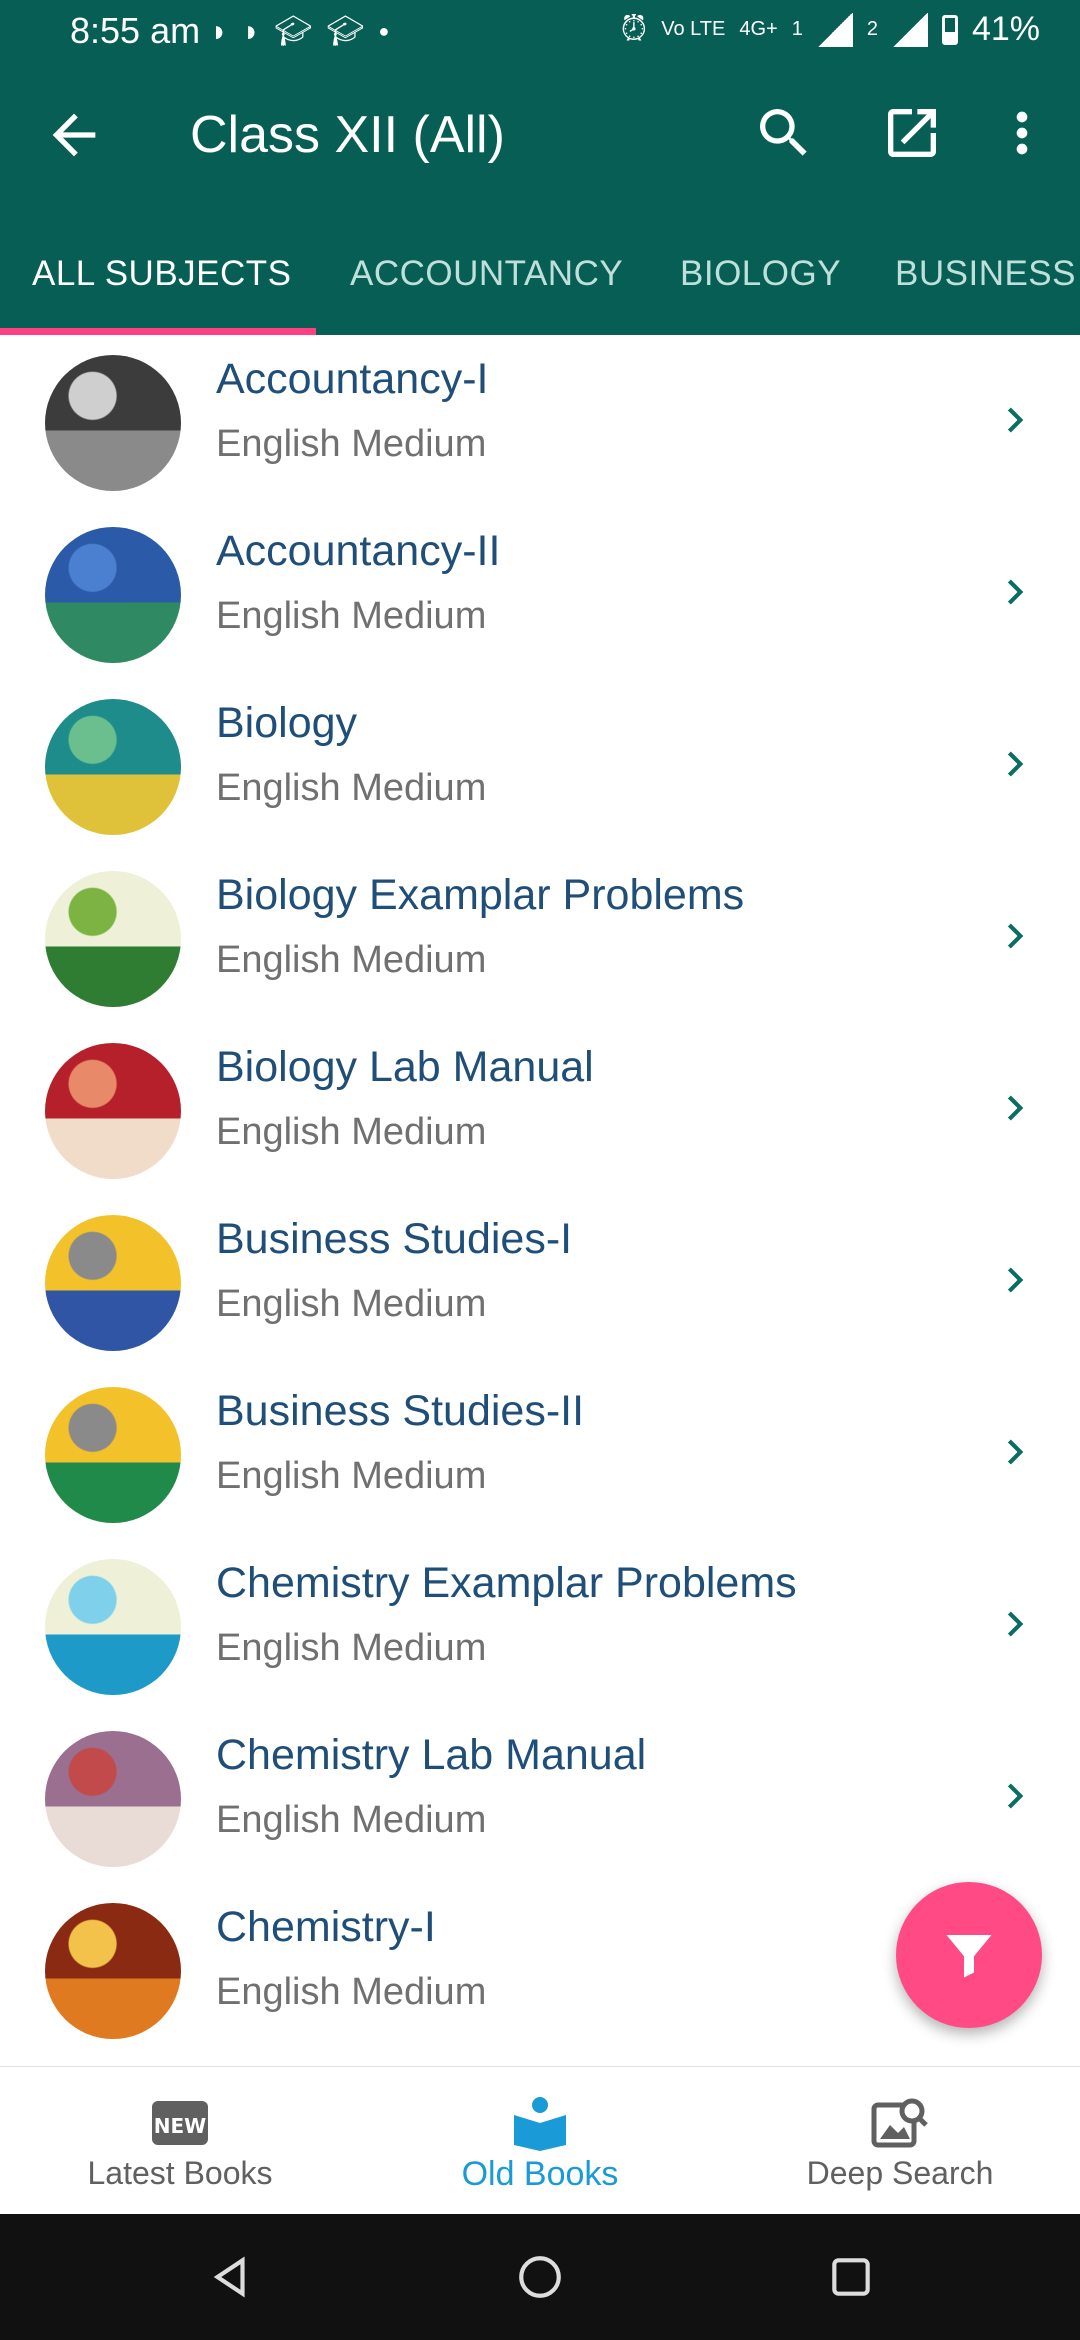 This screenshot has height=2340, width=1080. What do you see at coordinates (347, 135) in the screenshot?
I see `page-title: Class XII (All)` at bounding box center [347, 135].